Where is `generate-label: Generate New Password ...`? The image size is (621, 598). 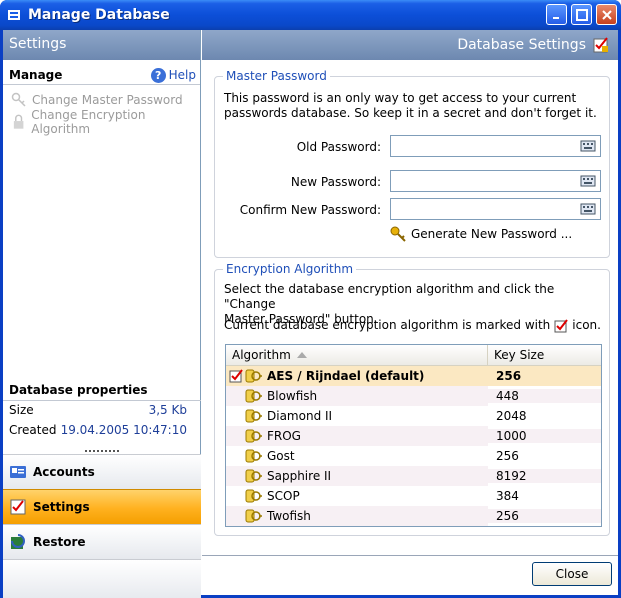 generate-label: Generate New Password ... is located at coordinates (492, 234).